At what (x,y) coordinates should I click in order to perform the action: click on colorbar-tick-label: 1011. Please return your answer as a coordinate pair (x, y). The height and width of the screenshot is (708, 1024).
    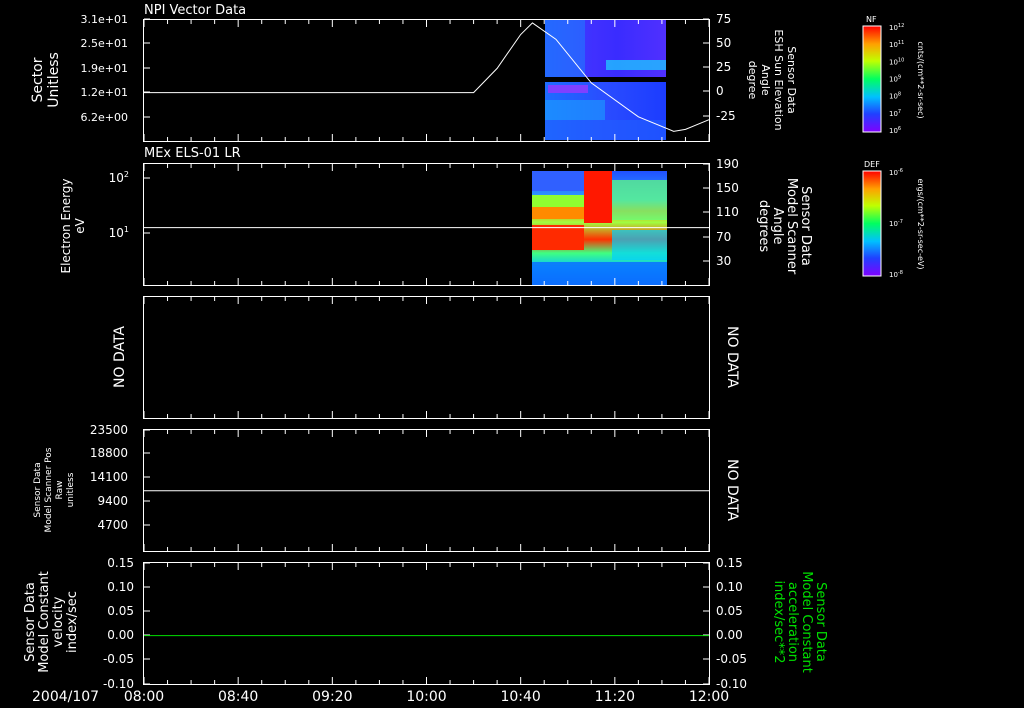
    Looking at the image, I should click on (896, 44).